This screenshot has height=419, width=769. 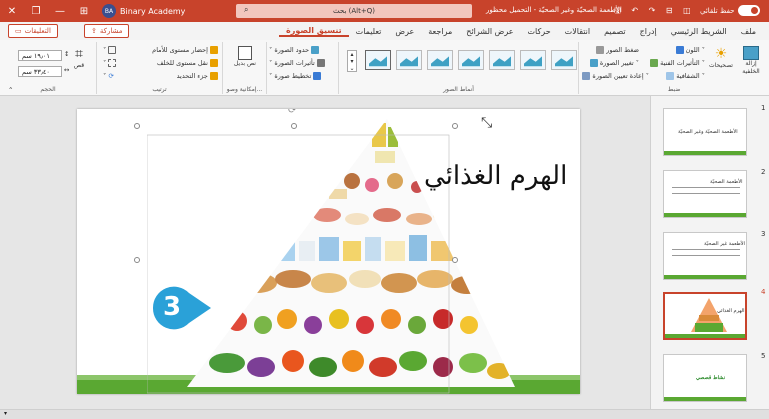 I want to click on thumbnail-slide-5: نشاط قصصي, so click(x=705, y=378).